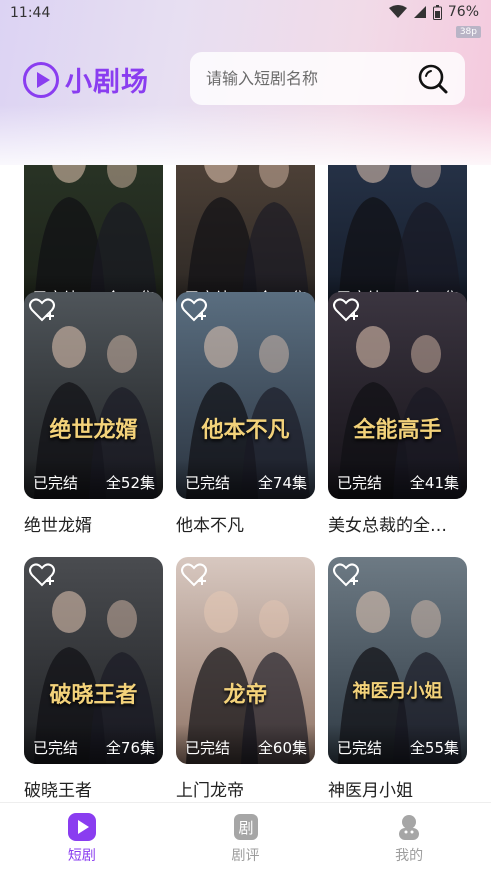 The height and width of the screenshot is (873, 491). I want to click on search-box, so click(327, 78).